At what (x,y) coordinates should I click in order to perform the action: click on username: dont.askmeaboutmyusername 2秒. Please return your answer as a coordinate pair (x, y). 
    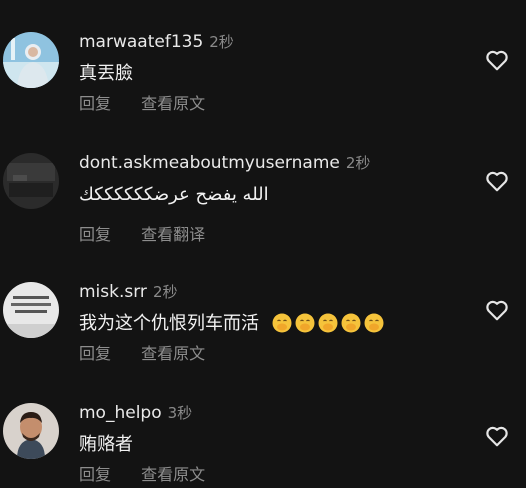
    Looking at the image, I should click on (224, 163).